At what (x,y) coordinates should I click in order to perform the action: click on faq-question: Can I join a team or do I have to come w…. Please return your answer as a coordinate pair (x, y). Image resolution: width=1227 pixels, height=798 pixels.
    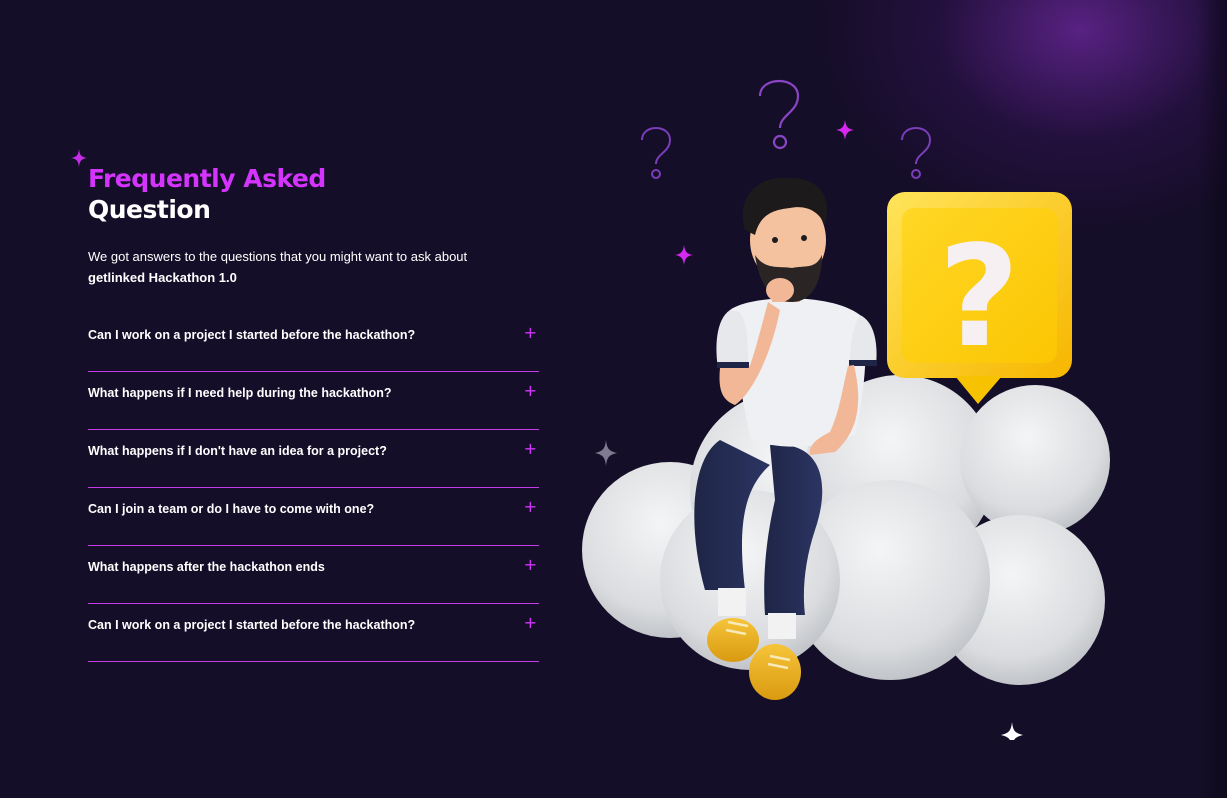
    Looking at the image, I should click on (231, 509).